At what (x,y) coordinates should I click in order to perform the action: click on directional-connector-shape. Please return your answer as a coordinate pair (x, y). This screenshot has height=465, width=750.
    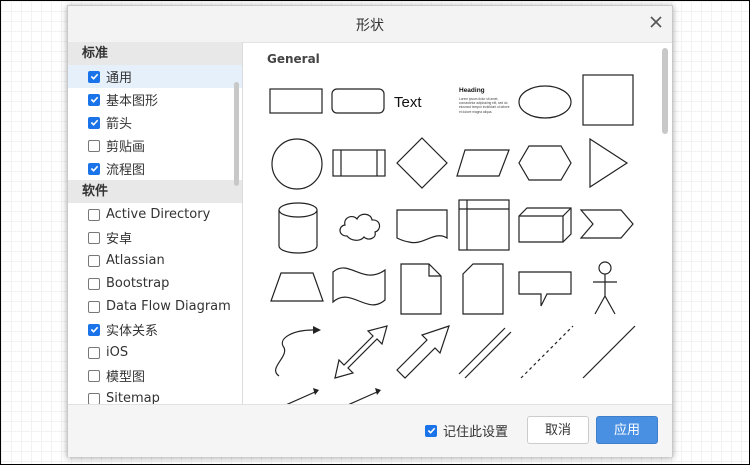
    Looking at the image, I should click on (298, 396).